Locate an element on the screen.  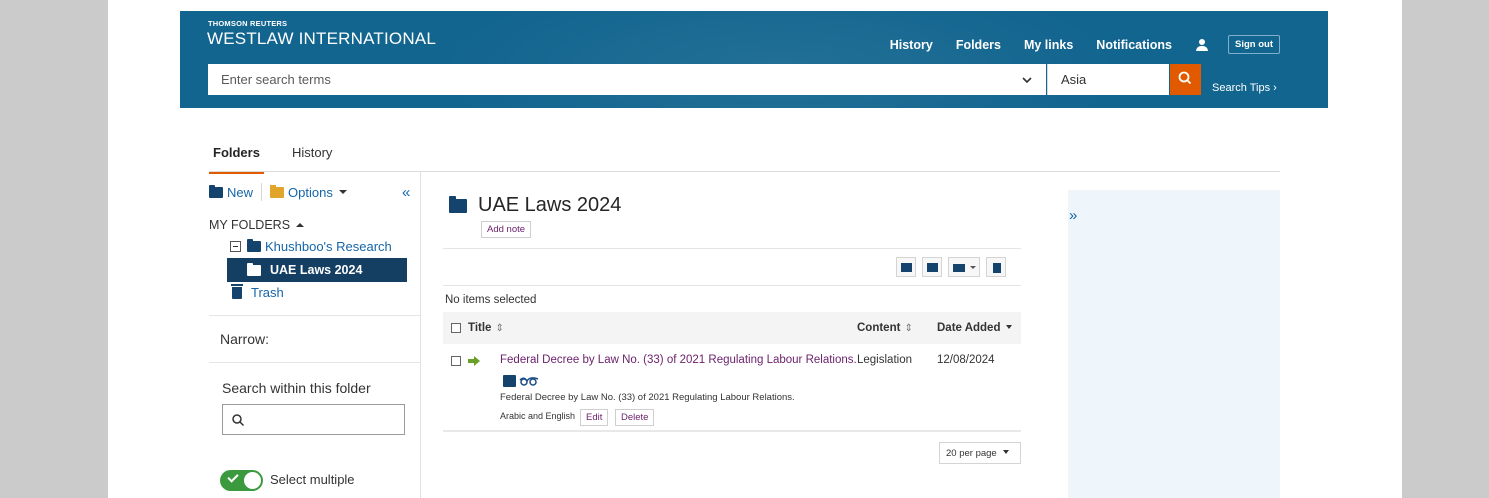
search-within-input is located at coordinates (325, 420).